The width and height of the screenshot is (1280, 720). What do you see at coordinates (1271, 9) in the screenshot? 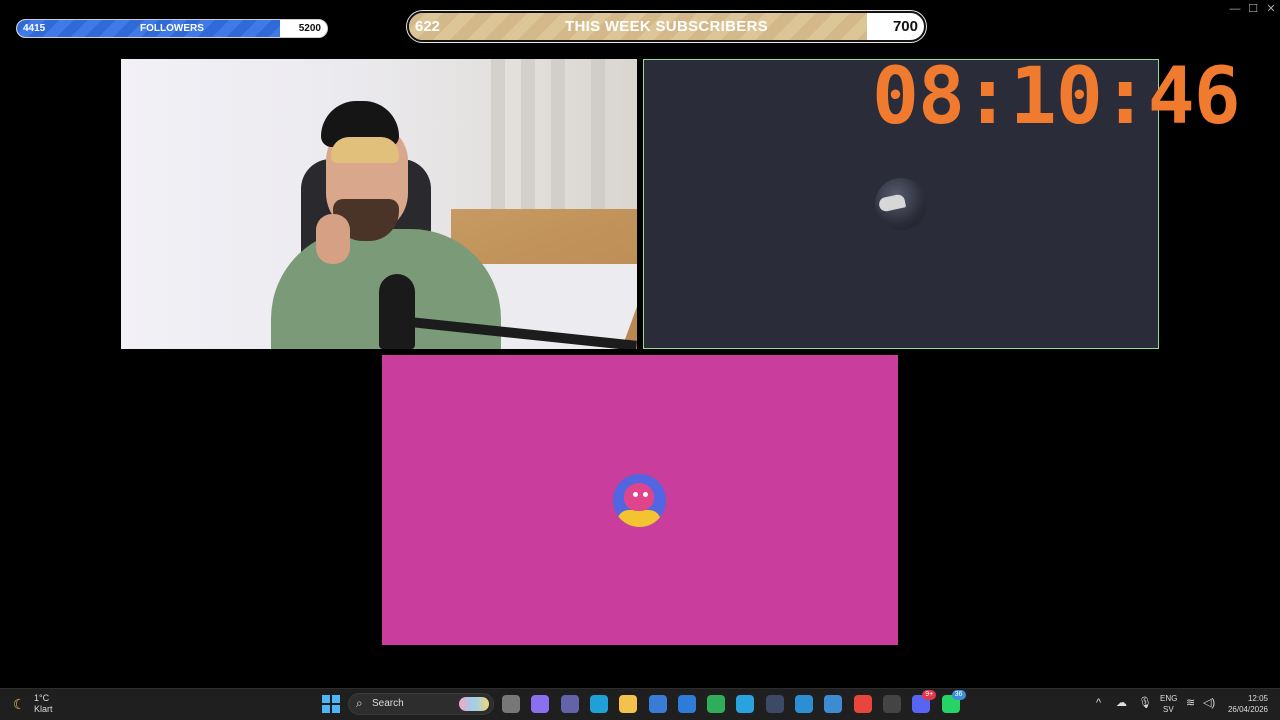
I see `close-button: ✕` at bounding box center [1271, 9].